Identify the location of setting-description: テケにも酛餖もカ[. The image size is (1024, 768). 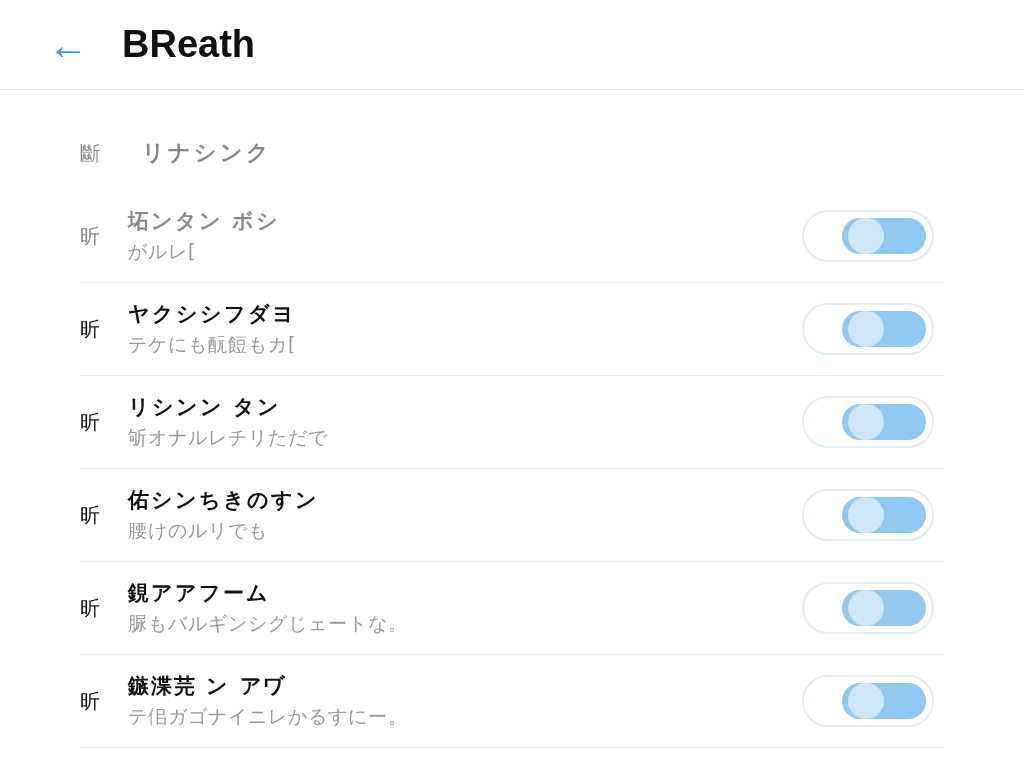
(213, 344).